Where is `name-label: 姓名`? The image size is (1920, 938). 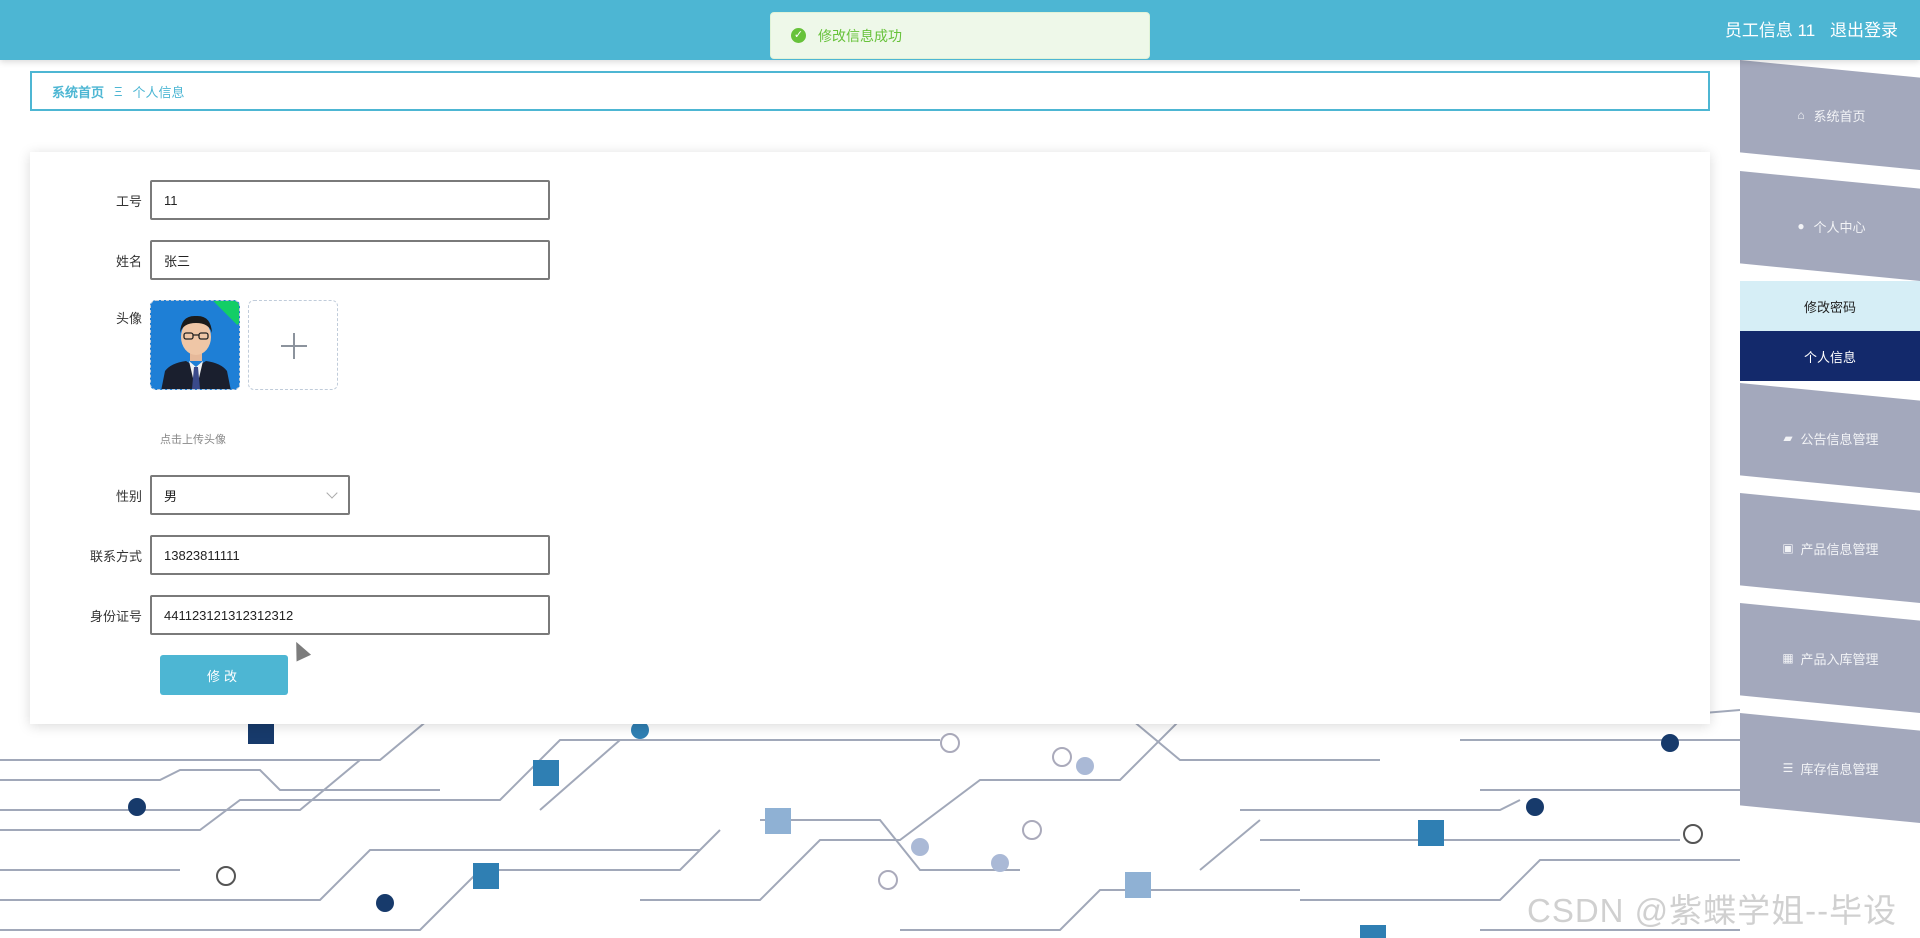 name-label: 姓名 is located at coordinates (128, 261).